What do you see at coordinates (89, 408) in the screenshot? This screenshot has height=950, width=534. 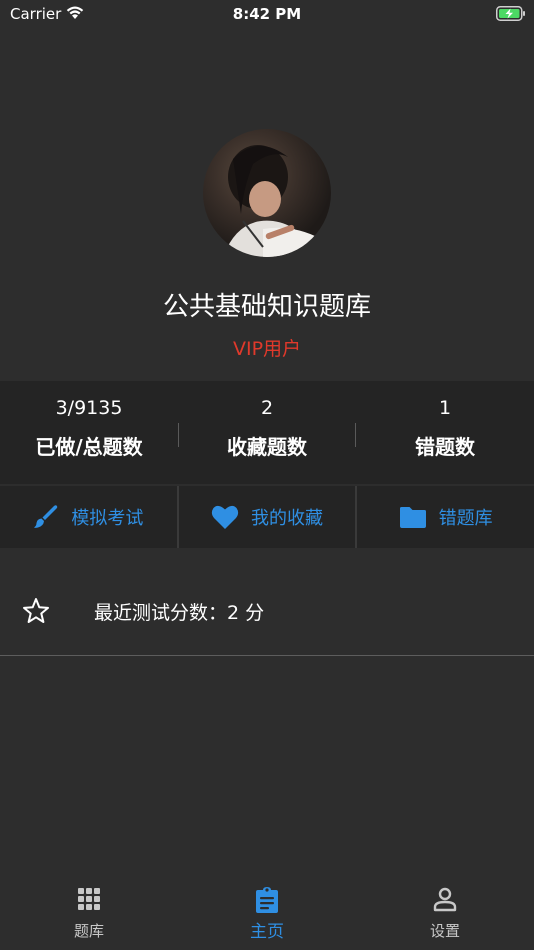 I see `stat-value: 3/9135` at bounding box center [89, 408].